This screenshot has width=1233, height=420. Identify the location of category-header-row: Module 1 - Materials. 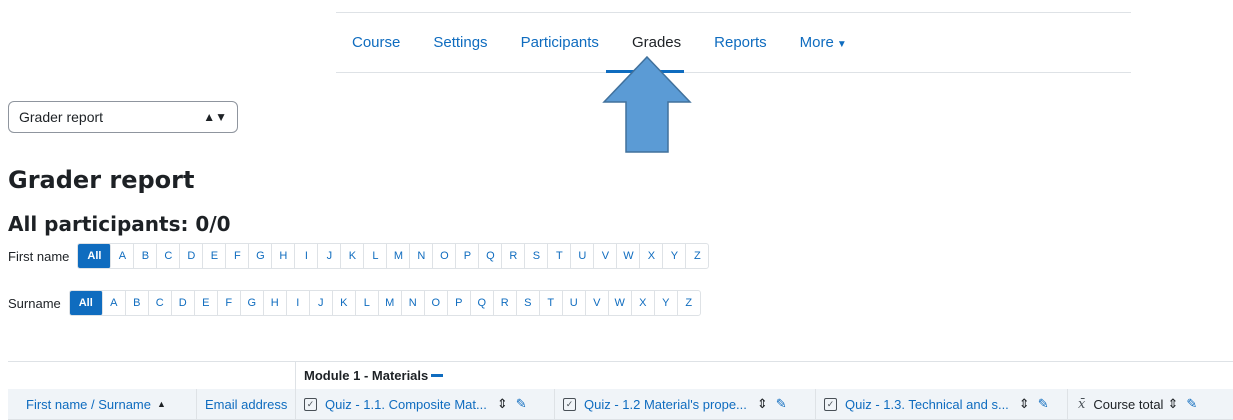
(620, 375).